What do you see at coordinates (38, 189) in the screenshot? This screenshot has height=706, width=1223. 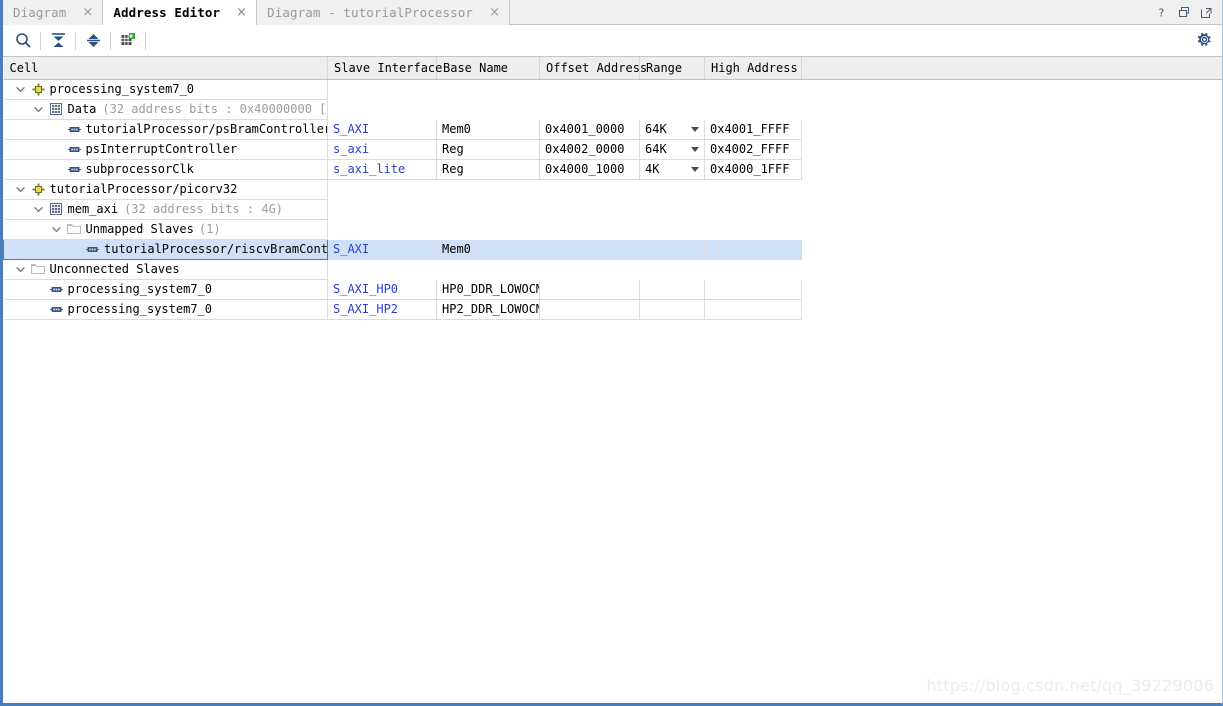 I see `ip-block-icon` at bounding box center [38, 189].